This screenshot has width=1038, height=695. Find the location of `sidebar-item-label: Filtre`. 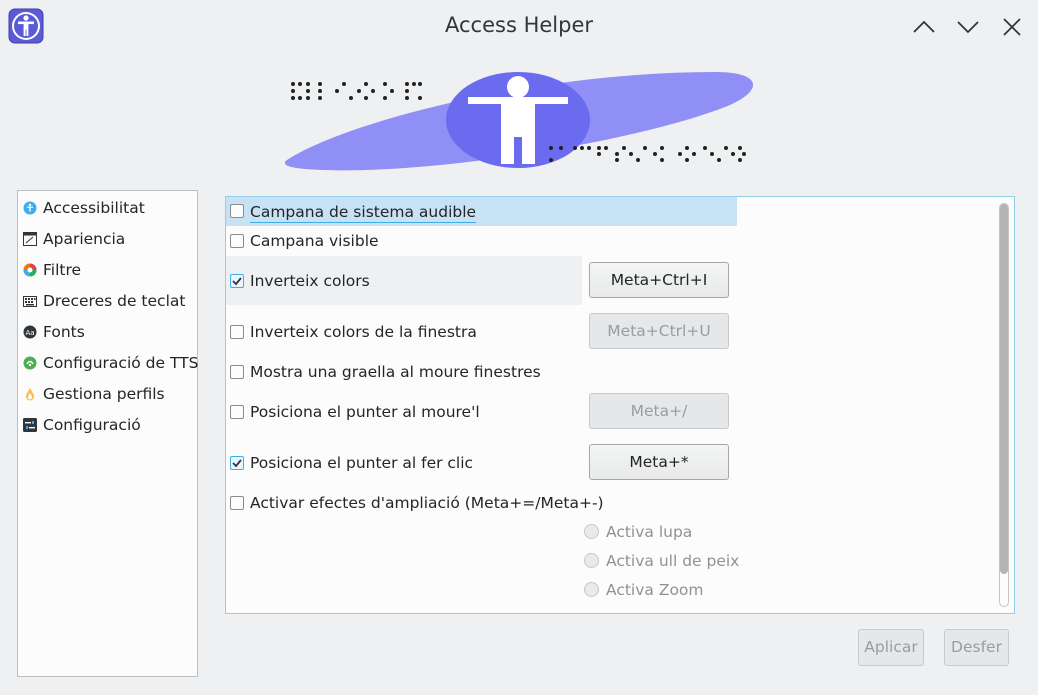

sidebar-item-label: Filtre is located at coordinates (62, 270).